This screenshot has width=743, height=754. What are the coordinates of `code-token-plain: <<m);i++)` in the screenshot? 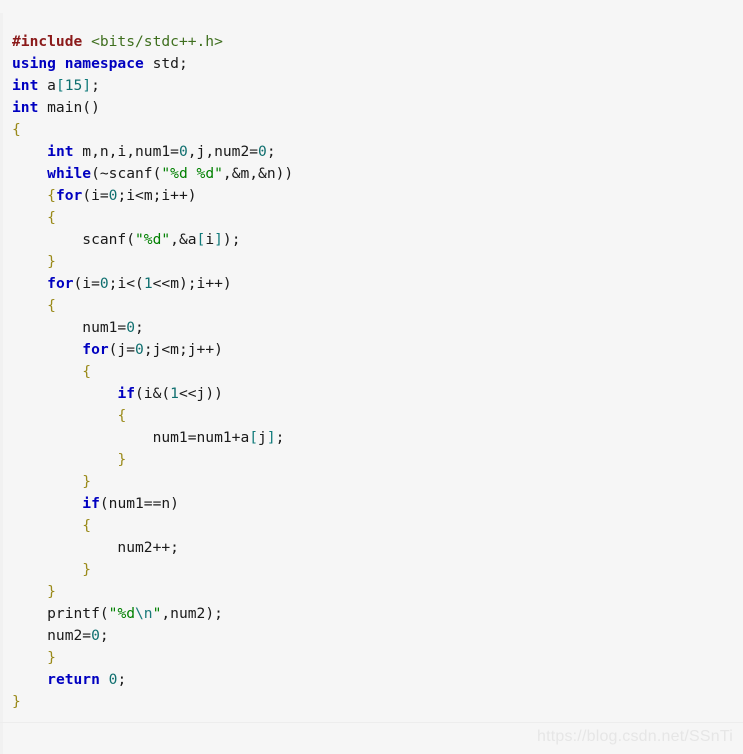 It's located at (192, 283).